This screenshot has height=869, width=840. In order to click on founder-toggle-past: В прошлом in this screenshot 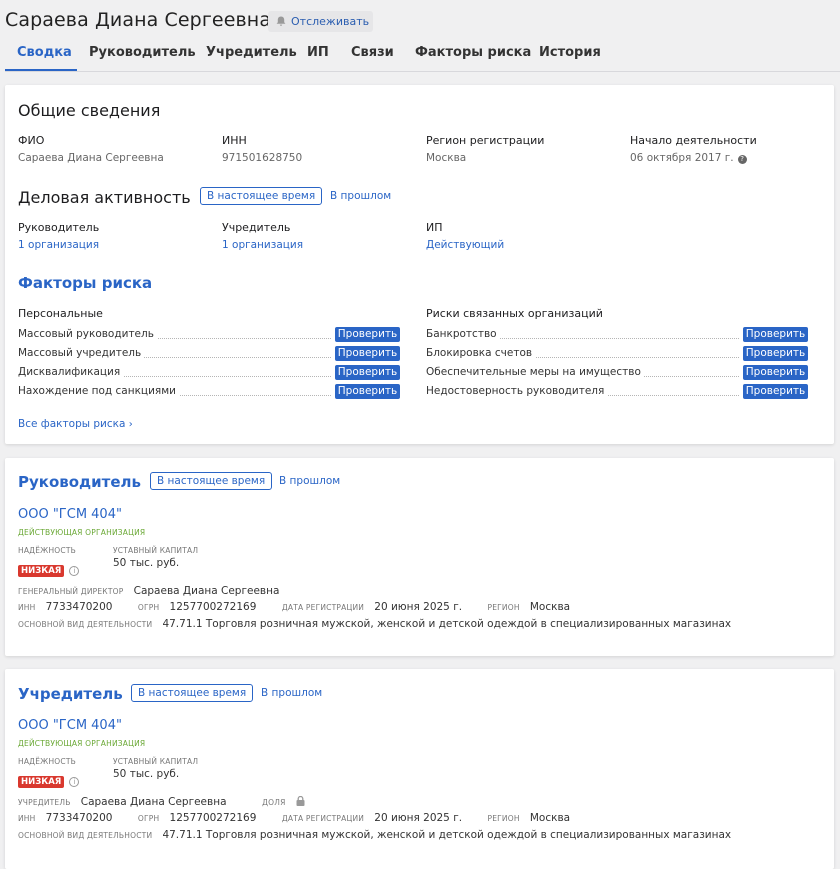, I will do `click(291, 693)`.